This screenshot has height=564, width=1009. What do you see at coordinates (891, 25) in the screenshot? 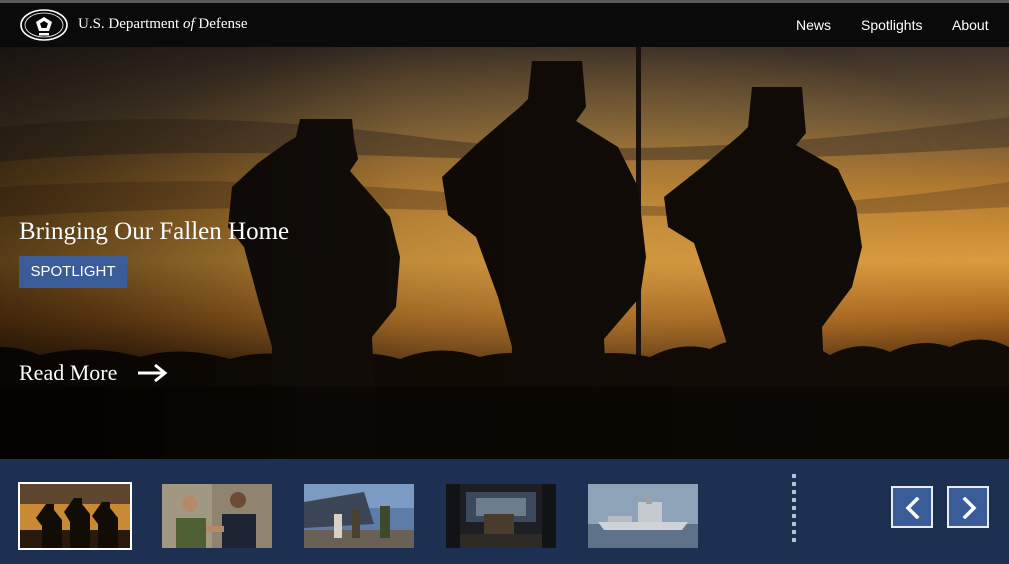
I see `nav-spotlights: Spotlights` at bounding box center [891, 25].